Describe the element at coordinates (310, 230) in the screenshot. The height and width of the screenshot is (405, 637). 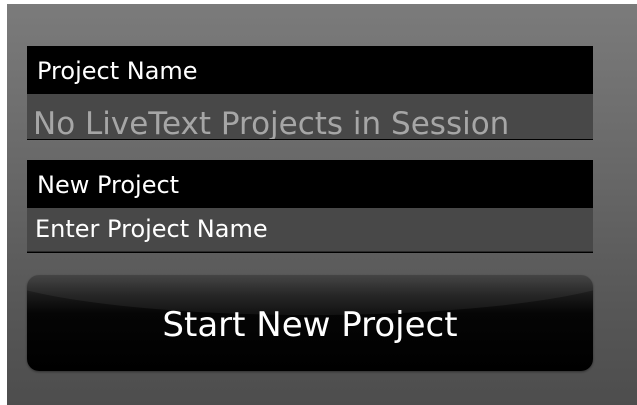
I see `project-name-input: Enter Project Name` at that location.